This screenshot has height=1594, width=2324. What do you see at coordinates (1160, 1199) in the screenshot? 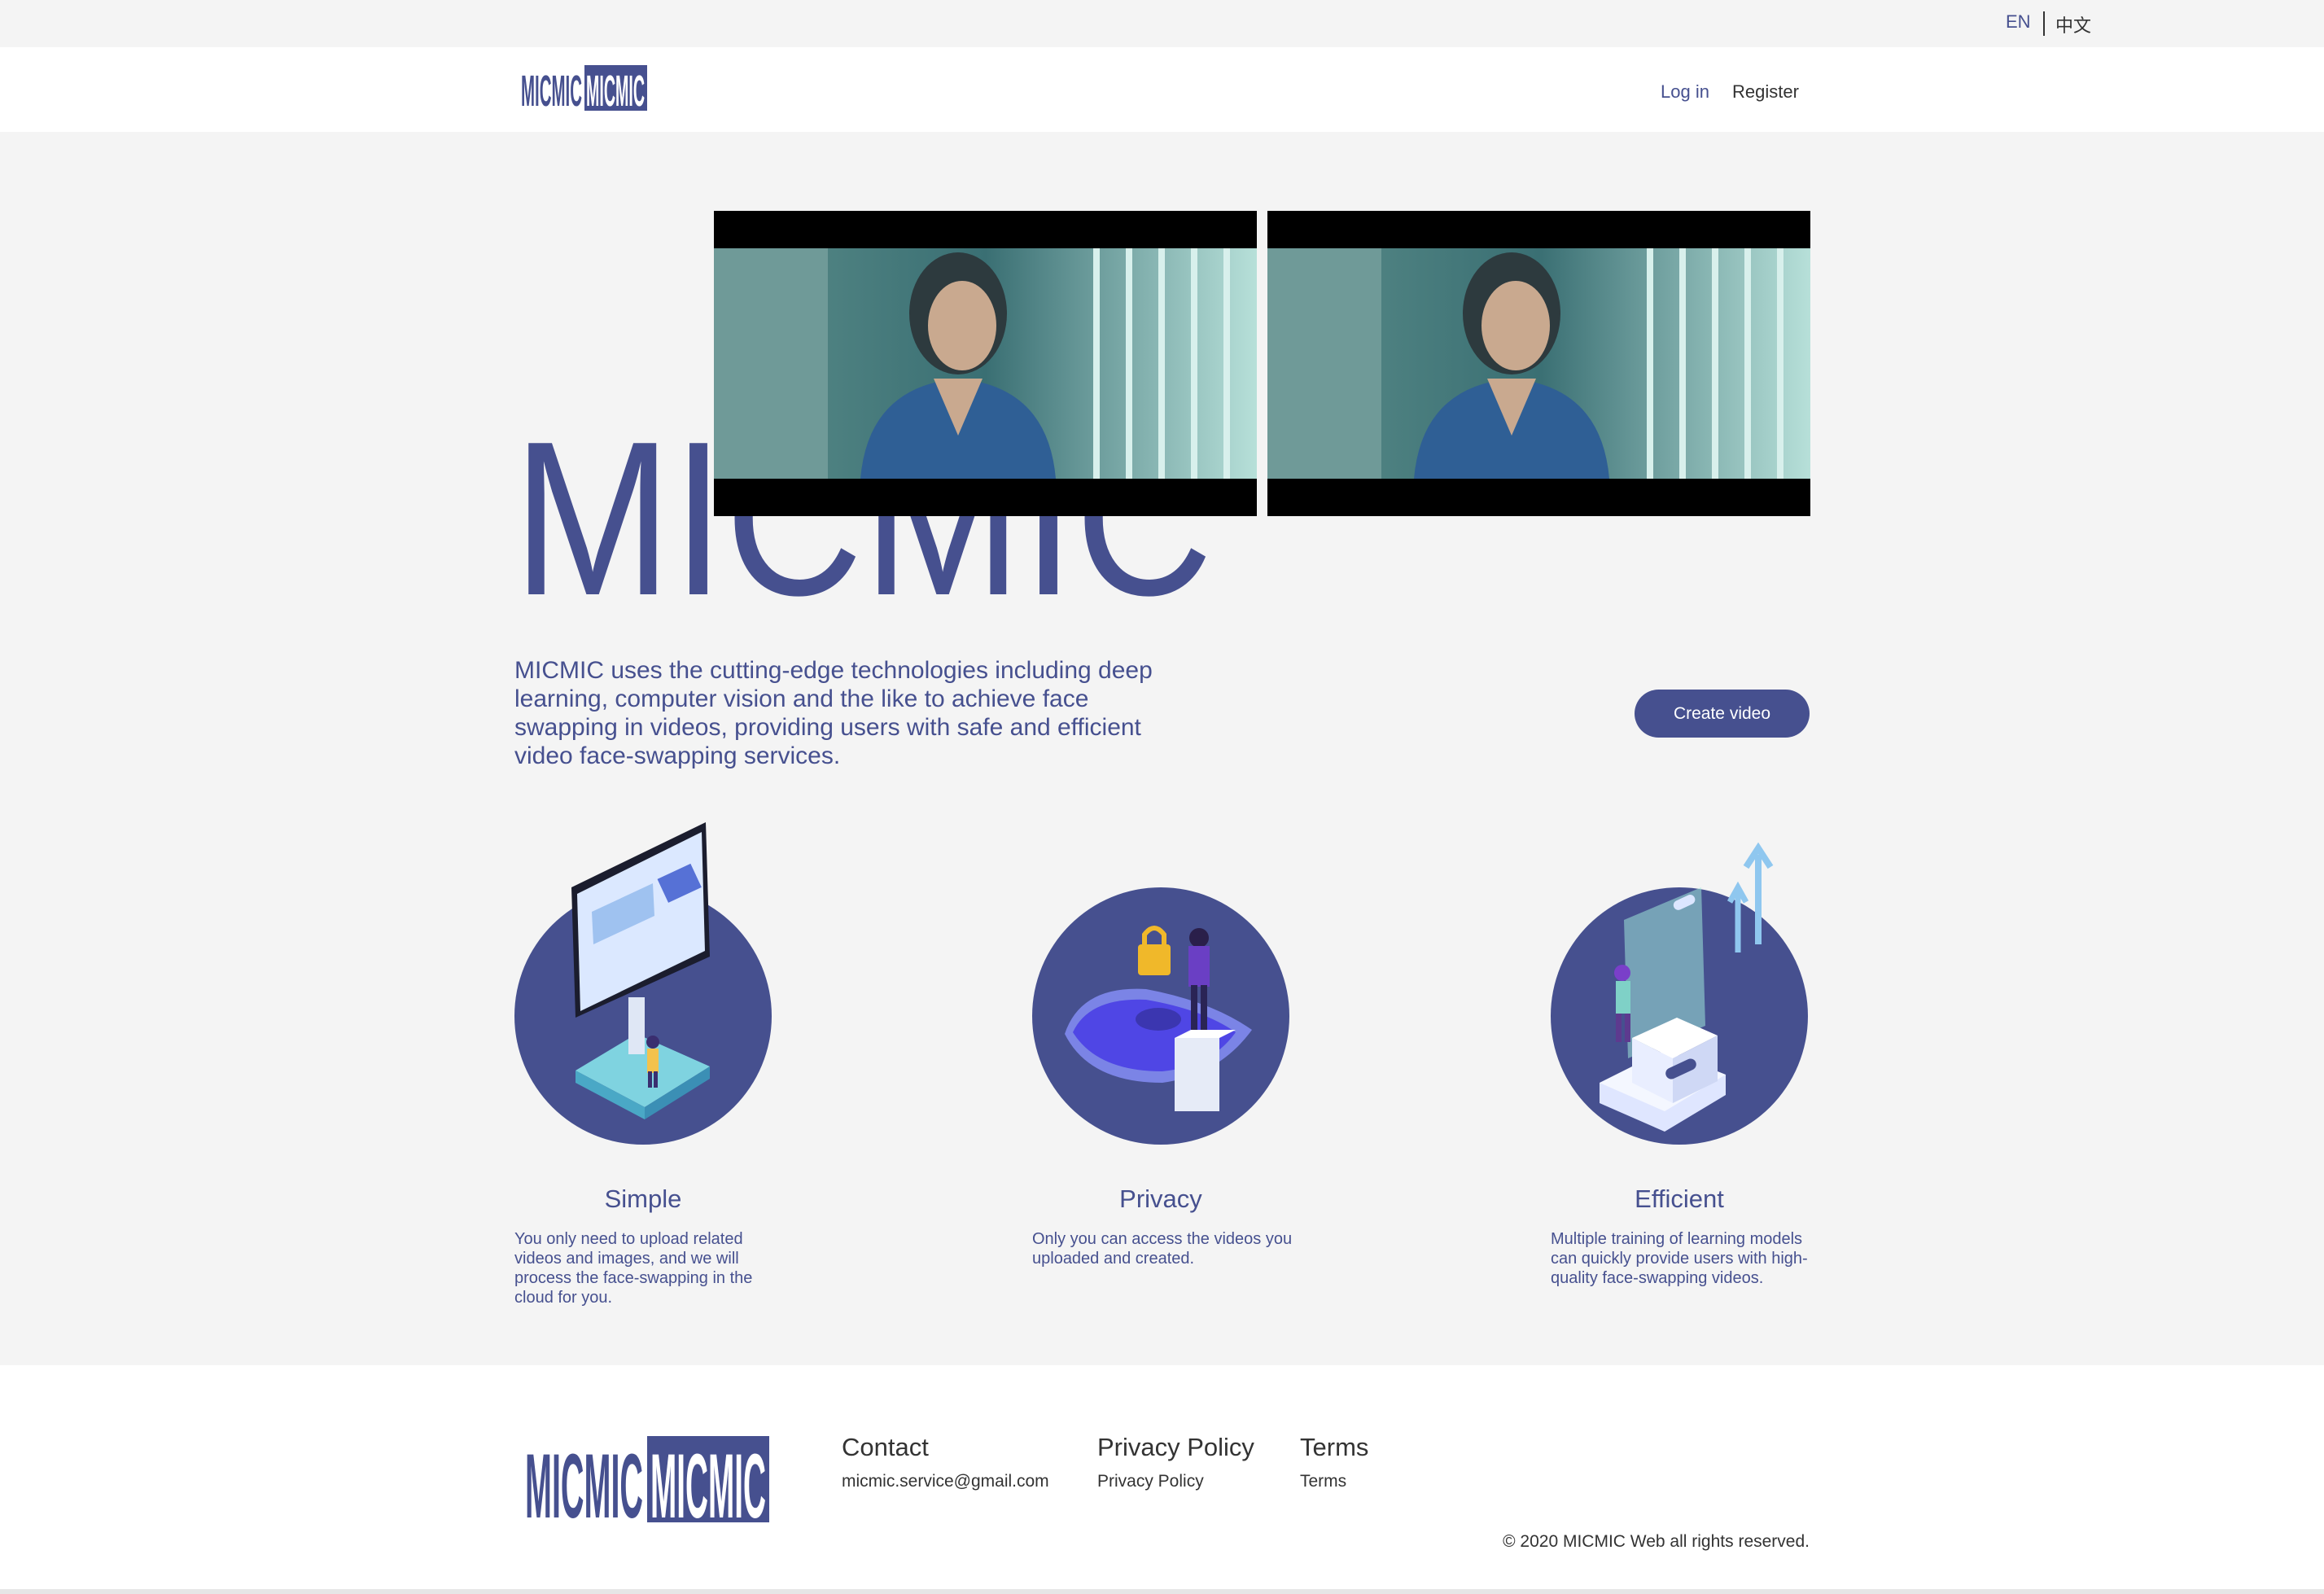
I see `feature-title: Privacy` at bounding box center [1160, 1199].